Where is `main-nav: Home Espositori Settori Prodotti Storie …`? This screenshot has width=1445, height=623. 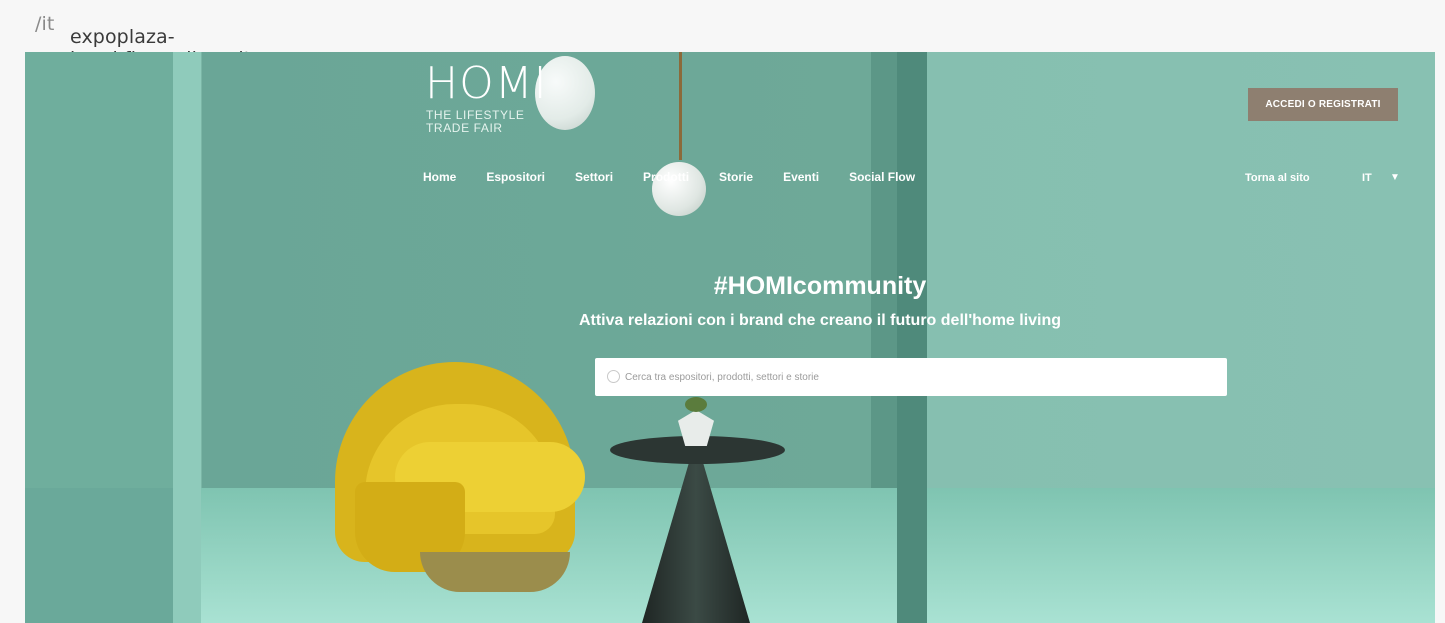 main-nav: Home Espositori Settori Prodotti Storie … is located at coordinates (684, 177).